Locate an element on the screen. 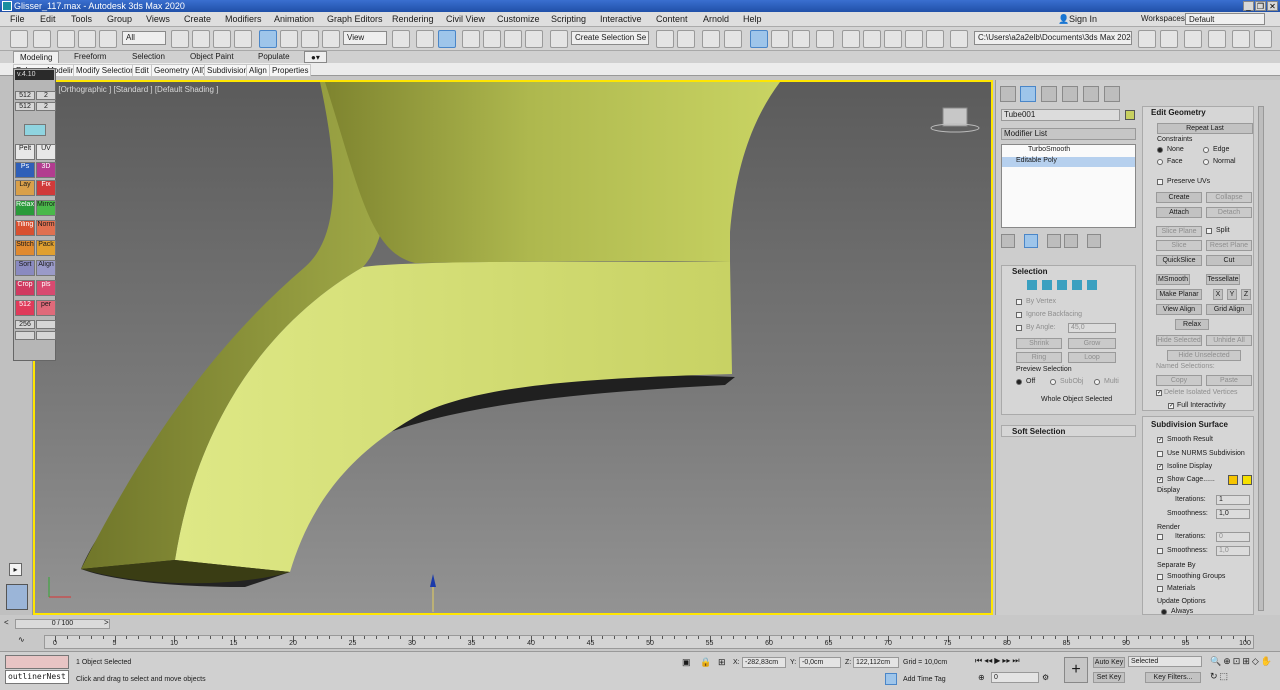 The width and height of the screenshot is (1280, 690). preview-multi-radio is located at coordinates (1097, 382).